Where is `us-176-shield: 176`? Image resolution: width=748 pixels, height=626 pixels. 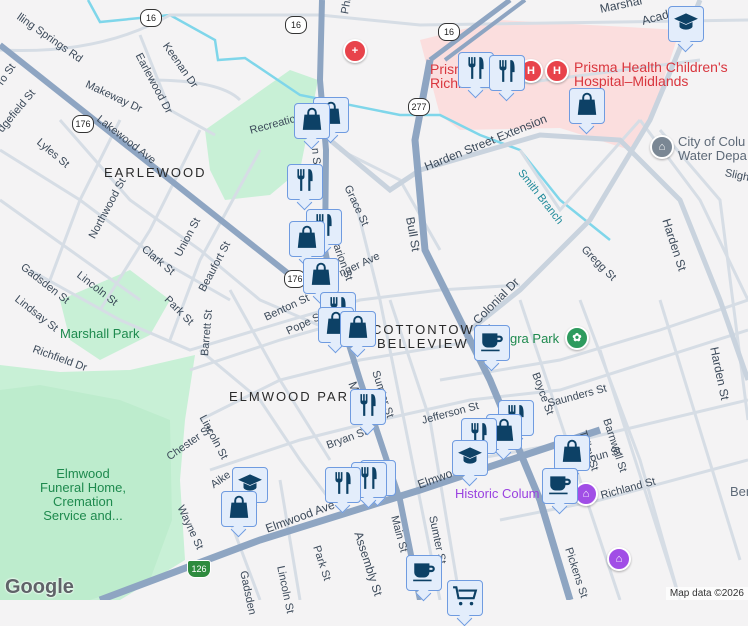 us-176-shield: 176 is located at coordinates (83, 124).